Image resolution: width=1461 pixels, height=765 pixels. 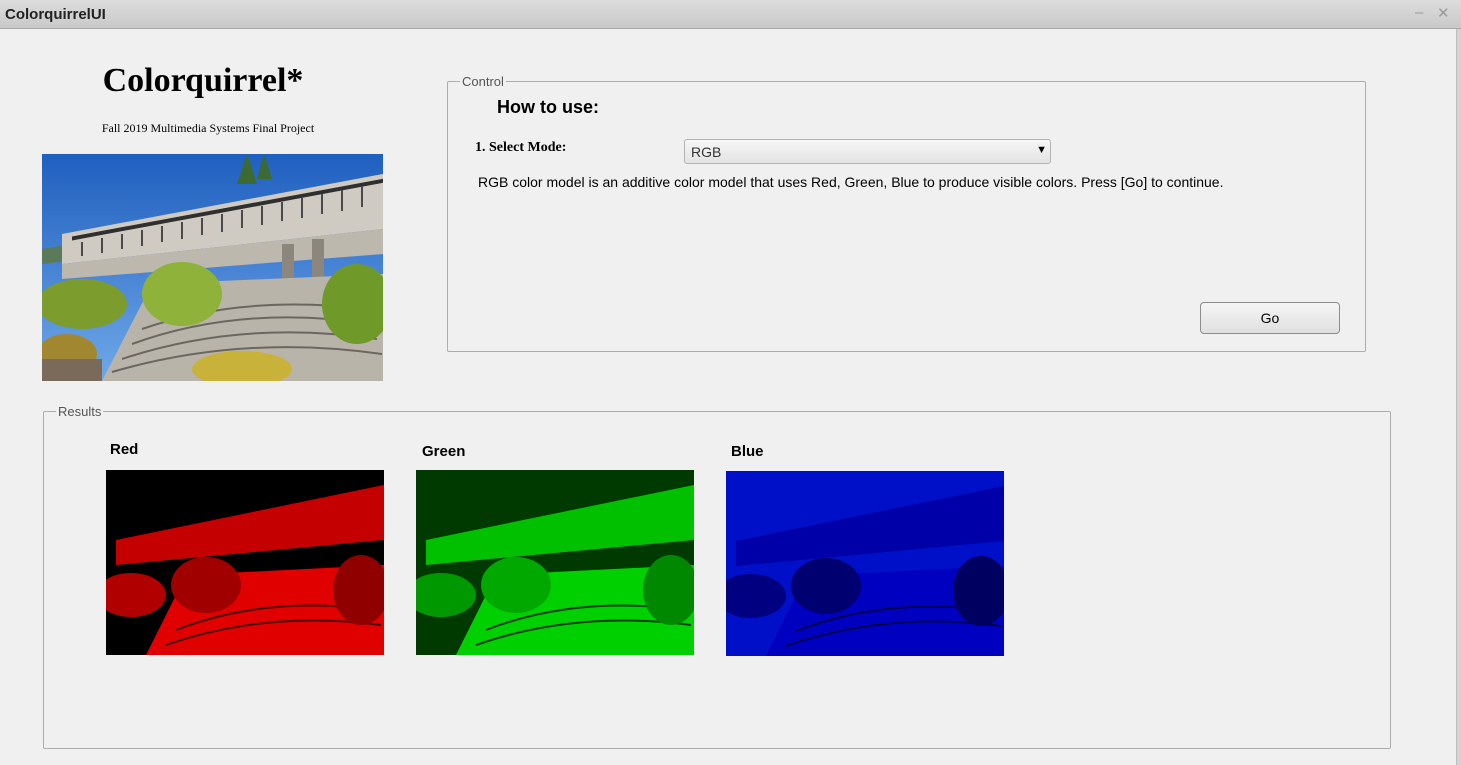 I want to click on control-legend: Control, so click(x=483, y=81).